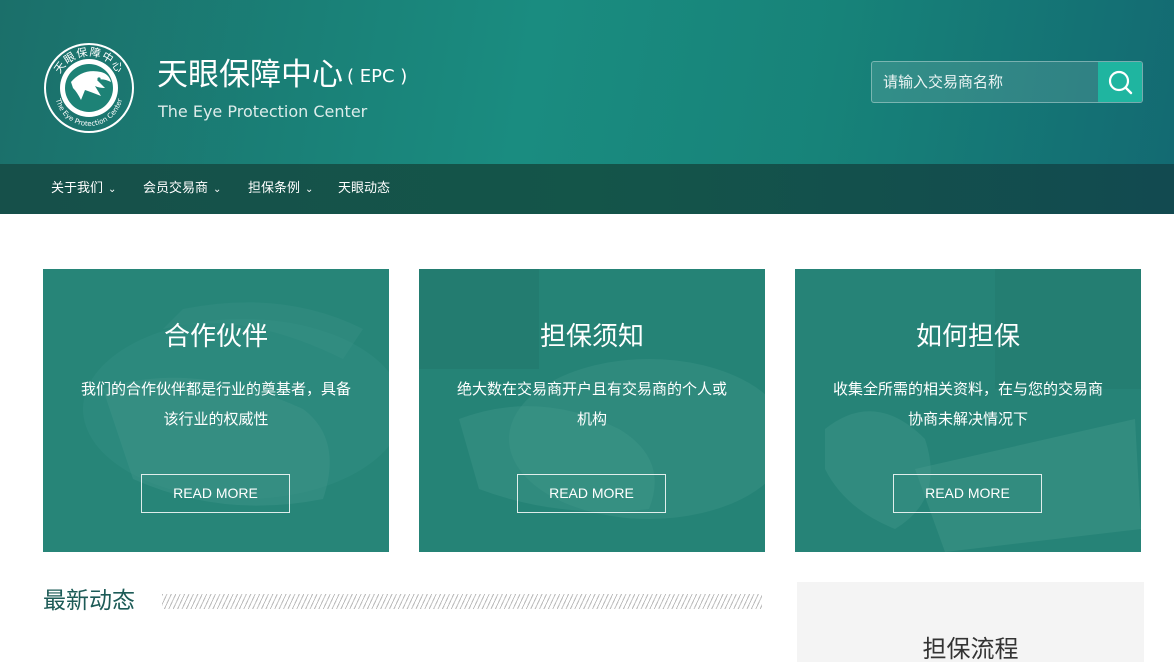  I want to click on site-title: 天眼保障中心( EPC ), so click(282, 76).